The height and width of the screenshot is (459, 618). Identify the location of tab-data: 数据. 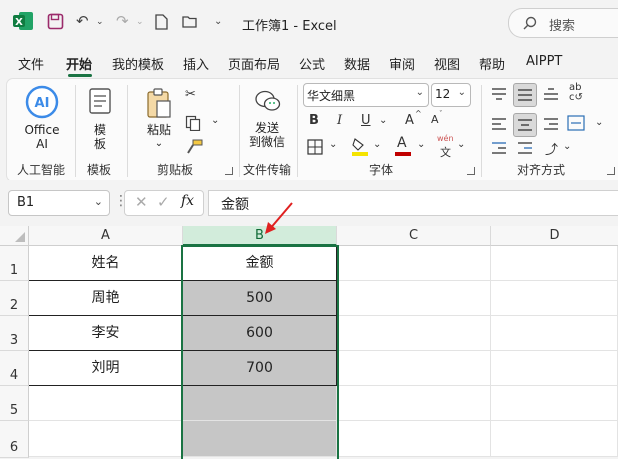
(357, 63).